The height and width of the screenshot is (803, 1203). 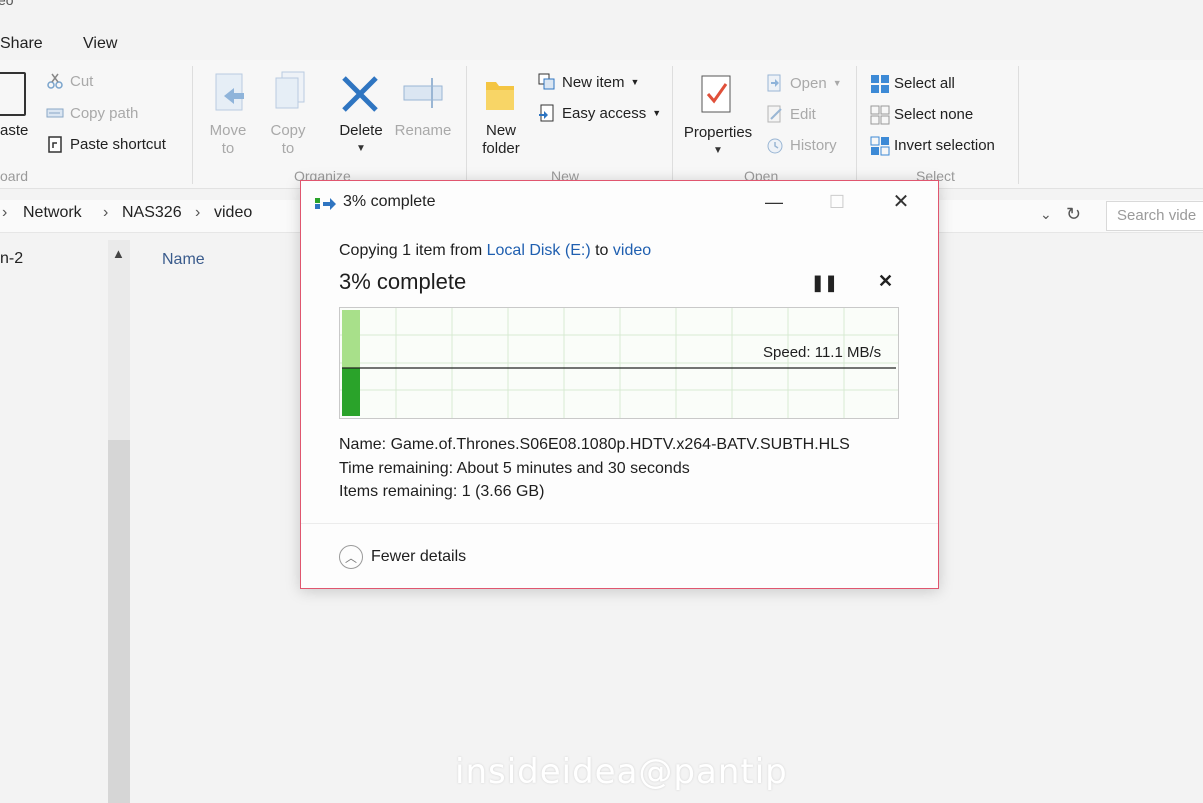 I want to click on paste-button: aste, so click(x=14, y=131).